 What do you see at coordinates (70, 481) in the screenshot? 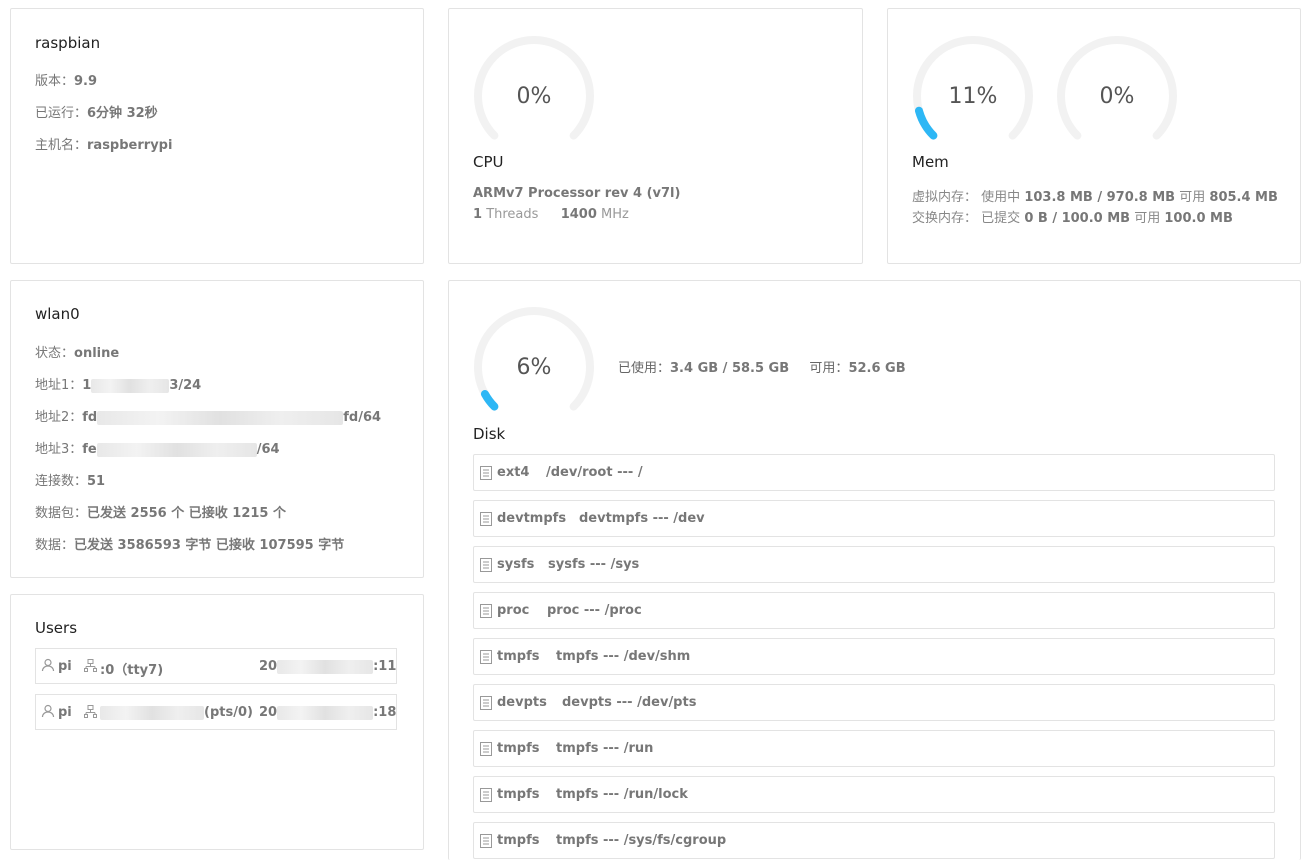
I see `connections-row: 连接数：51` at bounding box center [70, 481].